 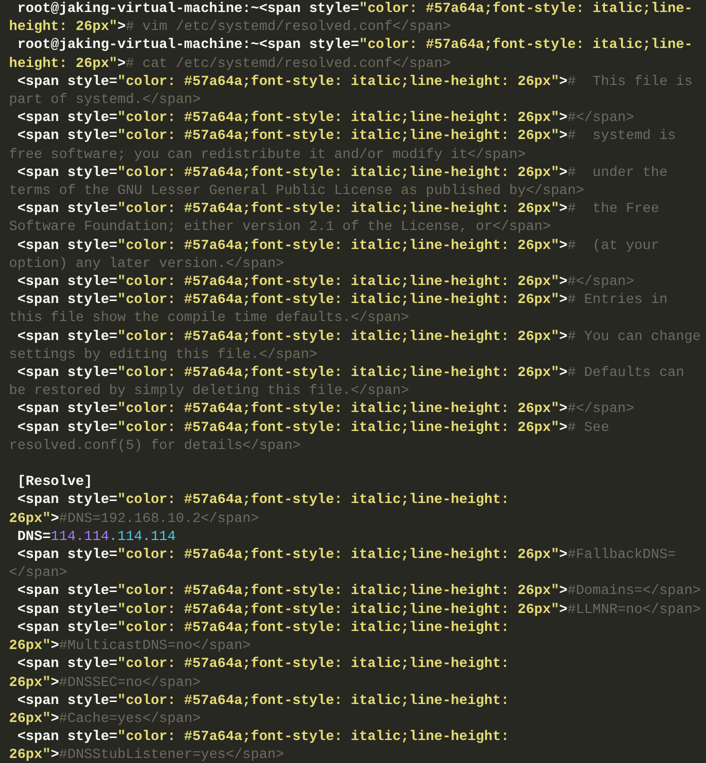 What do you see at coordinates (130, 646) in the screenshot?
I see `code-line: 26px">#MulticastDNS=no</span>` at bounding box center [130, 646].